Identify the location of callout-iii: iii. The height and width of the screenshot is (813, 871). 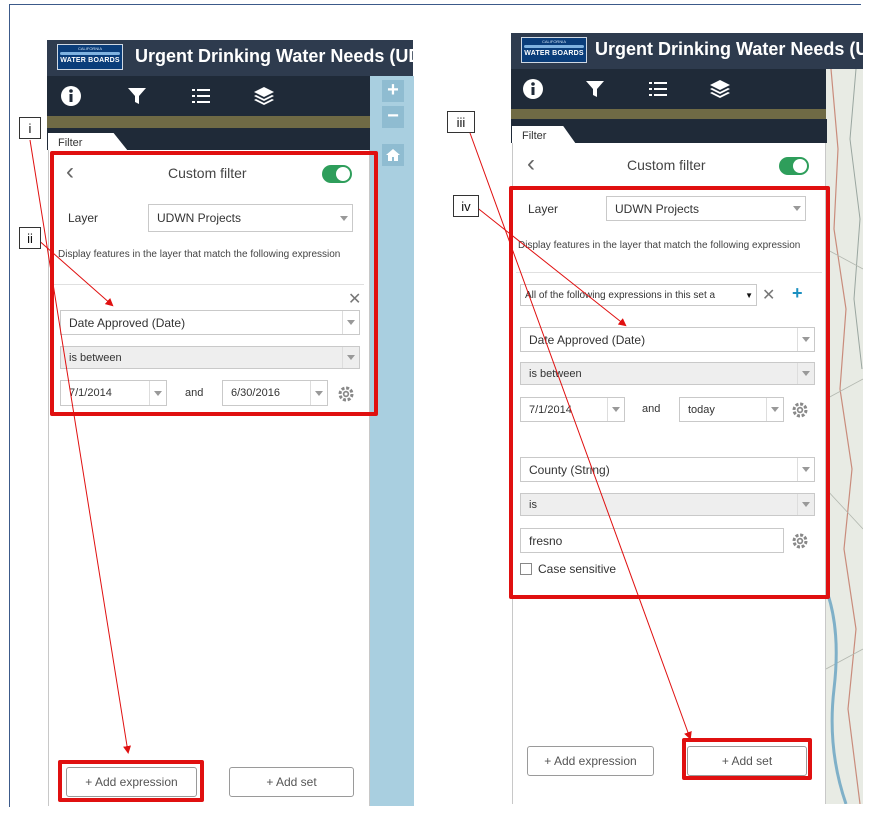
(461, 122).